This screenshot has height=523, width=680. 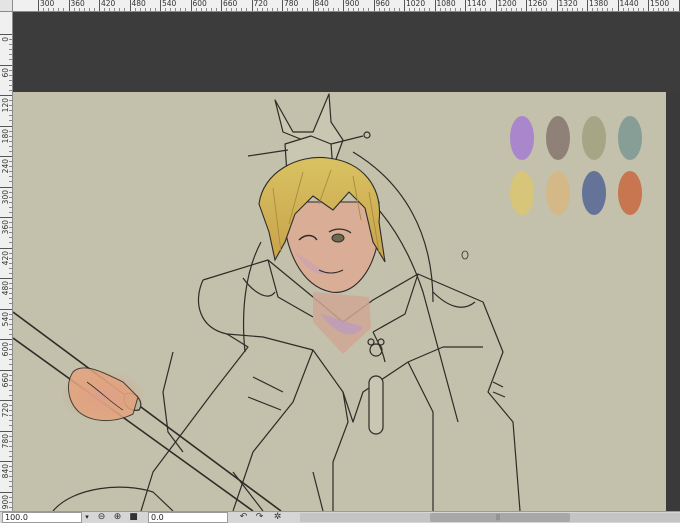 I want to click on ruler-top-label: 900, so click(x=351, y=5).